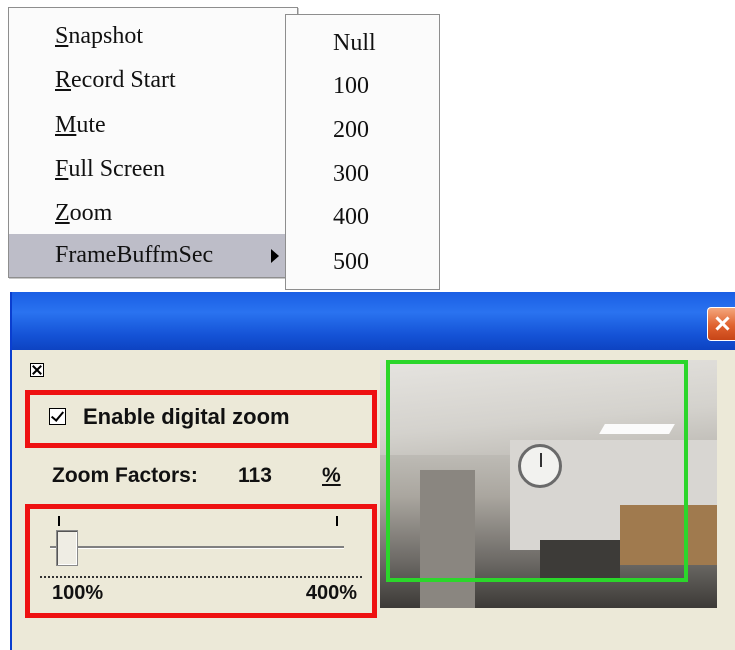 The width and height of the screenshot is (735, 650). Describe the element at coordinates (337, 521) in the screenshot. I see `slider-tick-max` at that location.